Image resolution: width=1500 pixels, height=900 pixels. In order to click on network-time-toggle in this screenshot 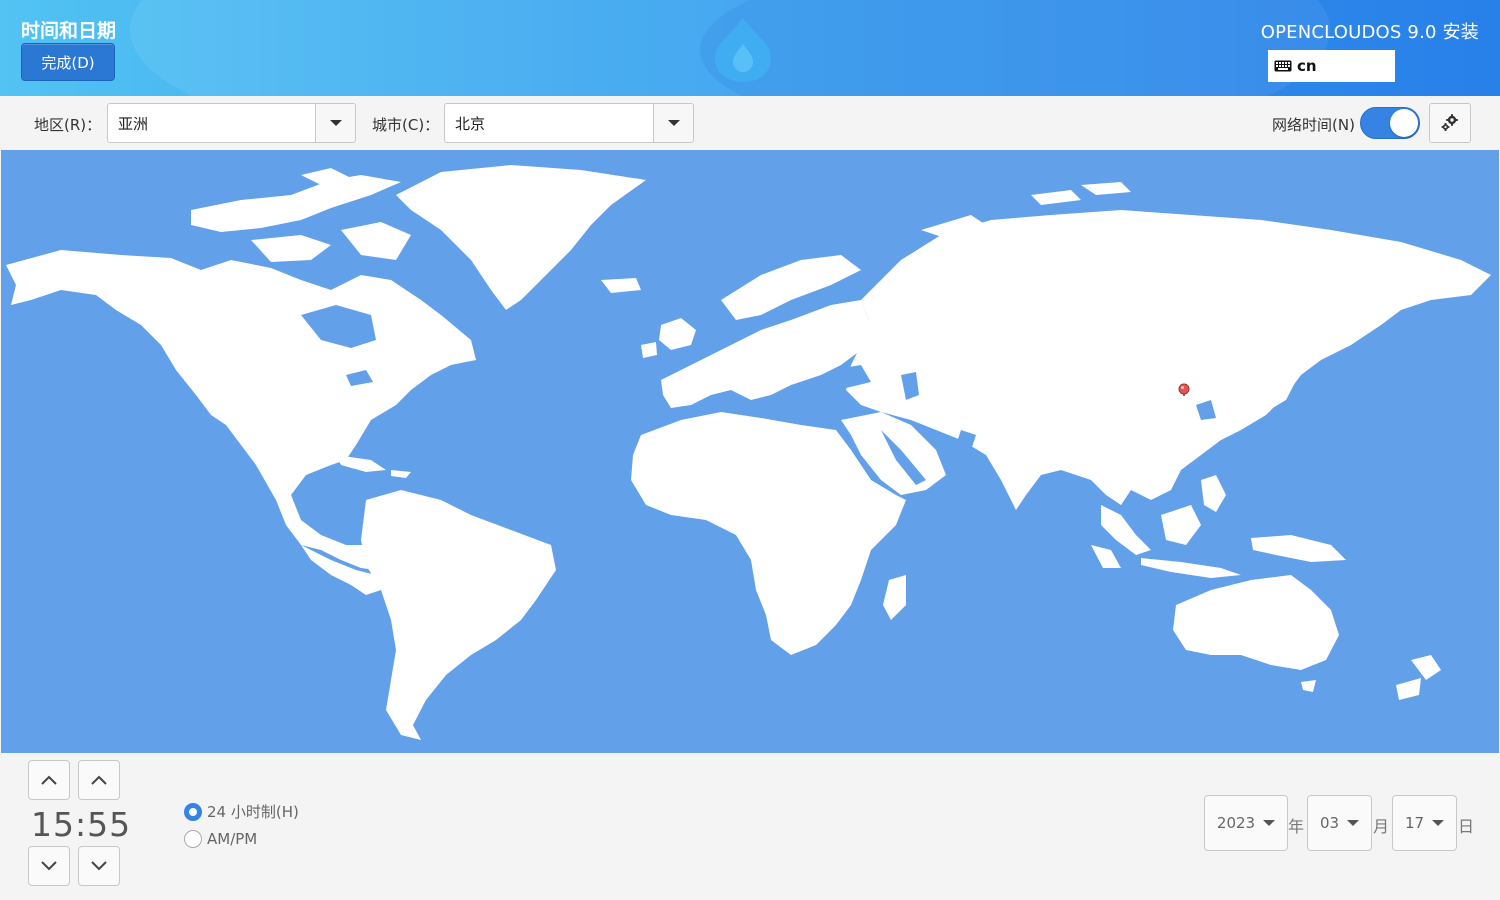, I will do `click(1390, 123)`.